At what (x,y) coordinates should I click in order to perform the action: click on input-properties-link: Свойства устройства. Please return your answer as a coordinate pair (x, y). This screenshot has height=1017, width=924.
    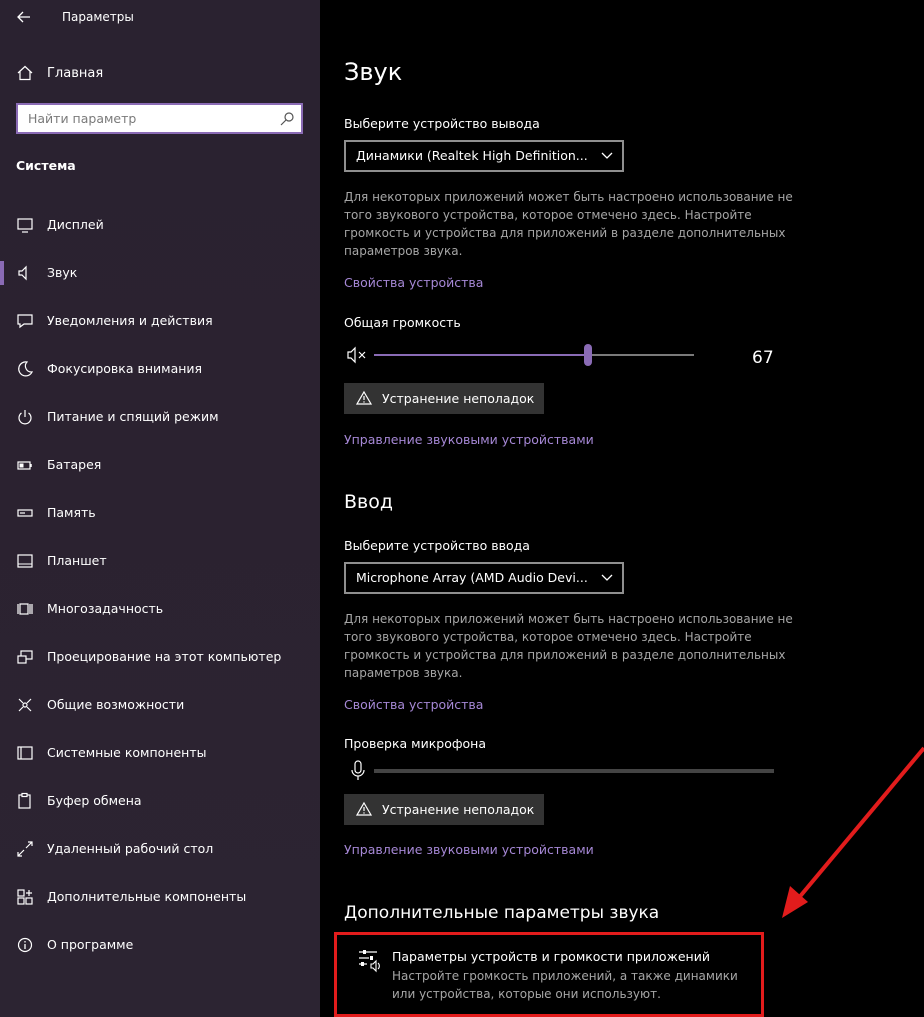
    Looking at the image, I should click on (413, 704).